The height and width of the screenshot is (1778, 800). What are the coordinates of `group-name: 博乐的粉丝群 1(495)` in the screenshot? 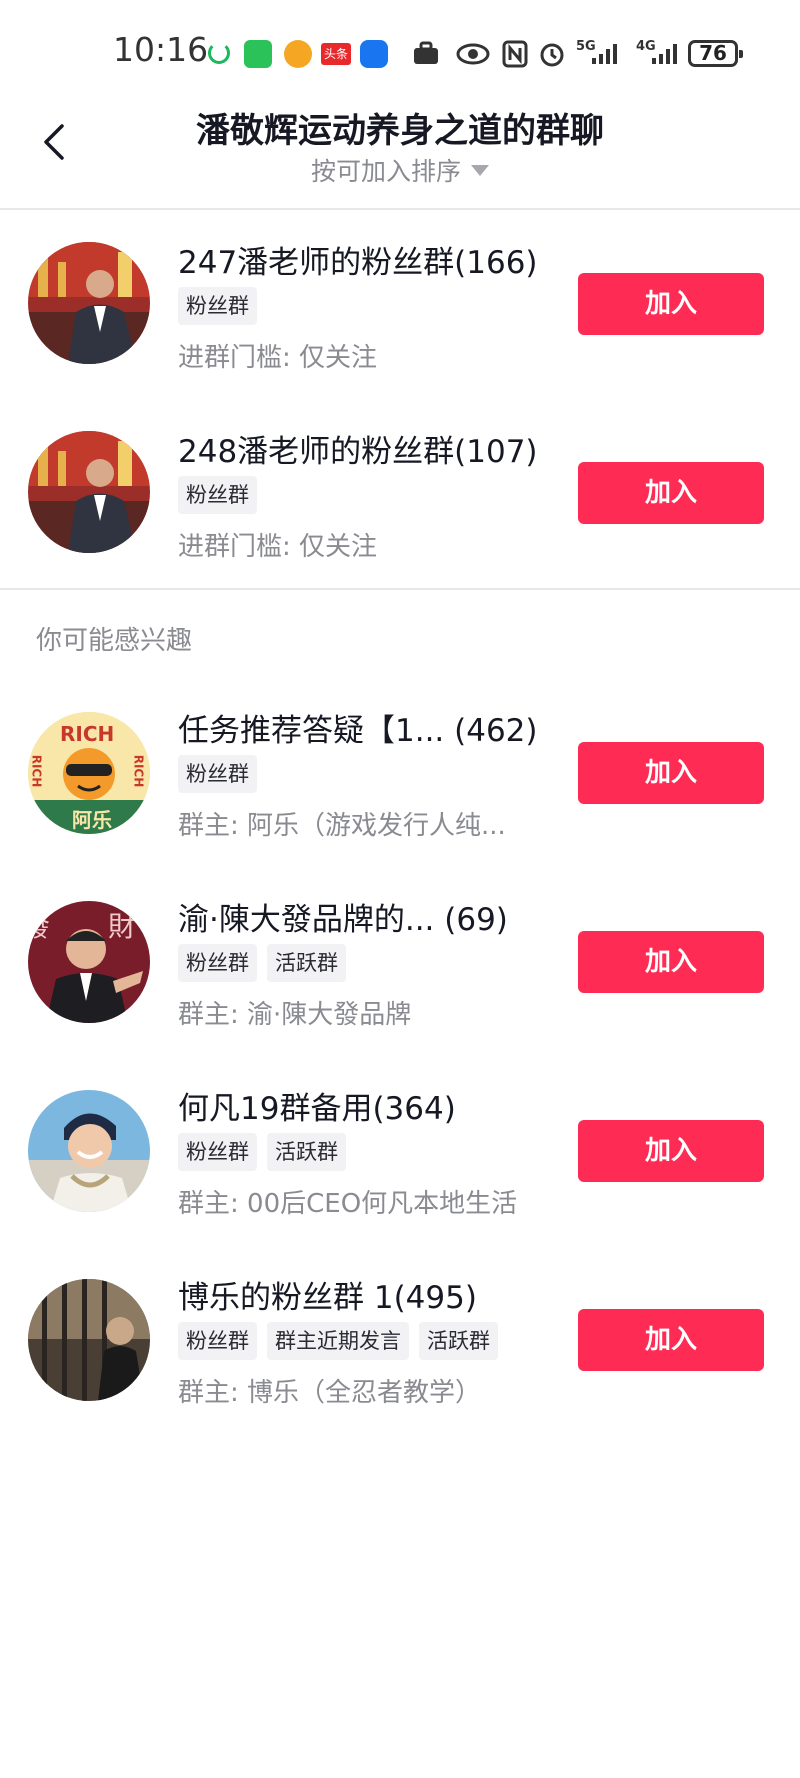 It's located at (327, 1298).